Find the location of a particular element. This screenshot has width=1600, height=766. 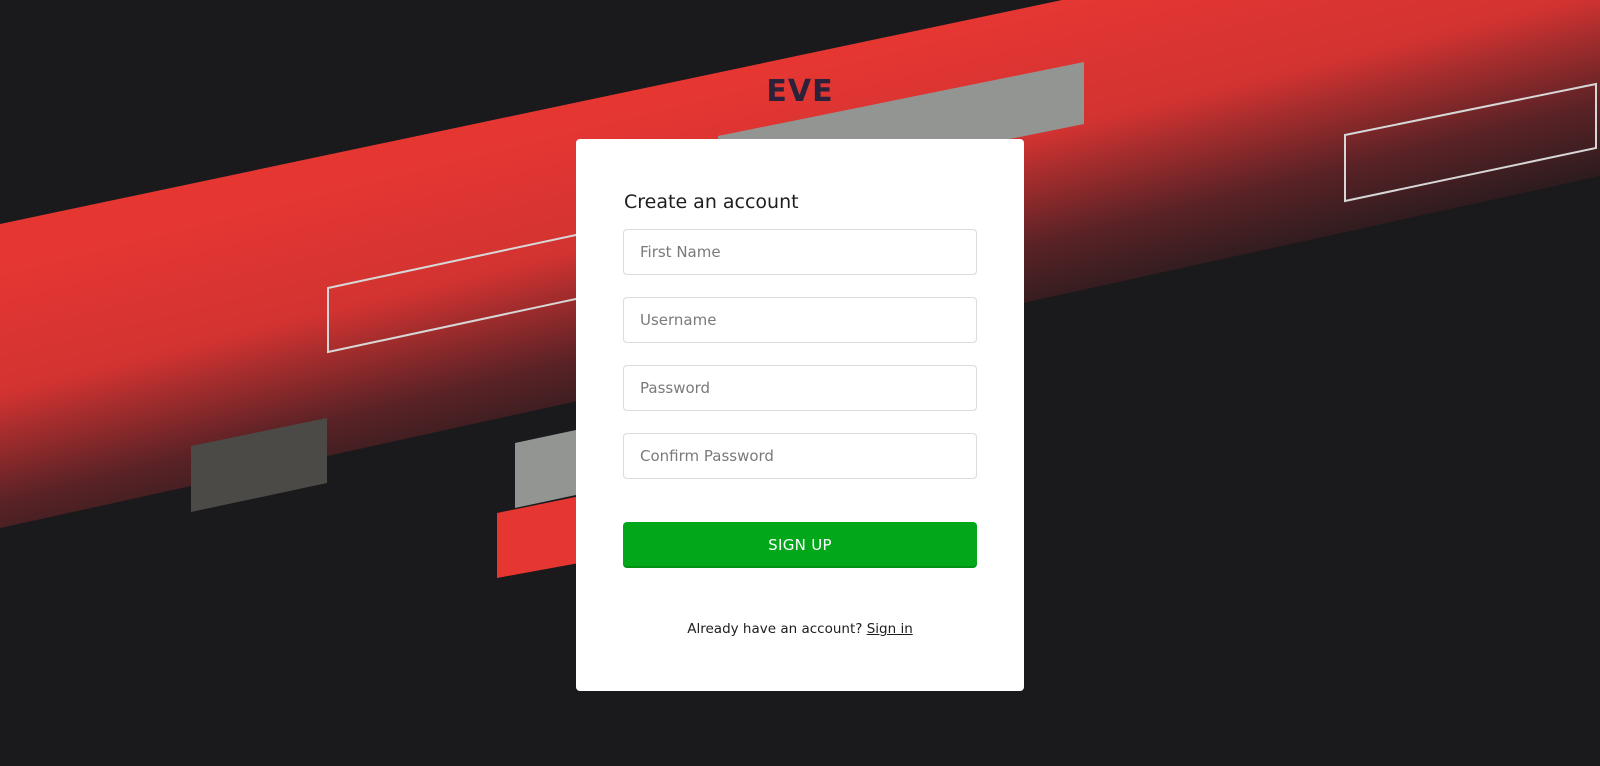

form-title: Create an account is located at coordinates (711, 202).